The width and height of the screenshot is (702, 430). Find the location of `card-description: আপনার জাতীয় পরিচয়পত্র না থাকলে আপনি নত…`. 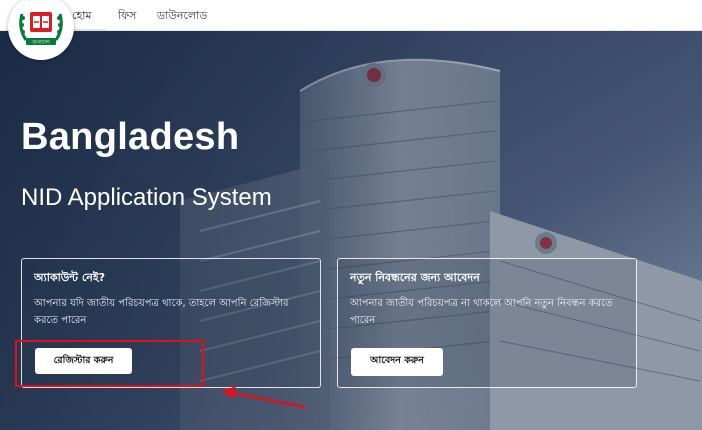

card-description: আপনার জাতীয় পরিচয়পত্র না থাকলে আপনি নত… is located at coordinates (481, 312).